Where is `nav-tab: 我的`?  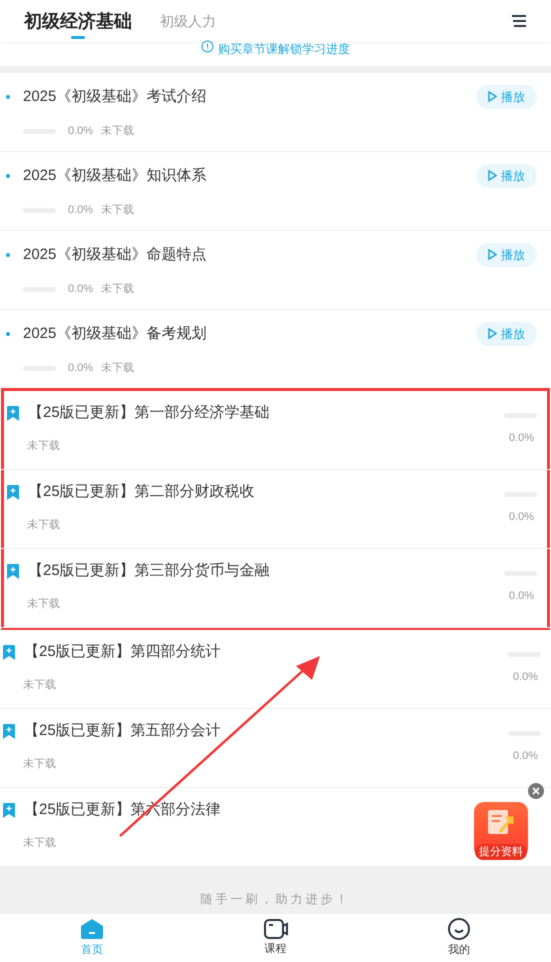 nav-tab: 我的 is located at coordinates (459, 938).